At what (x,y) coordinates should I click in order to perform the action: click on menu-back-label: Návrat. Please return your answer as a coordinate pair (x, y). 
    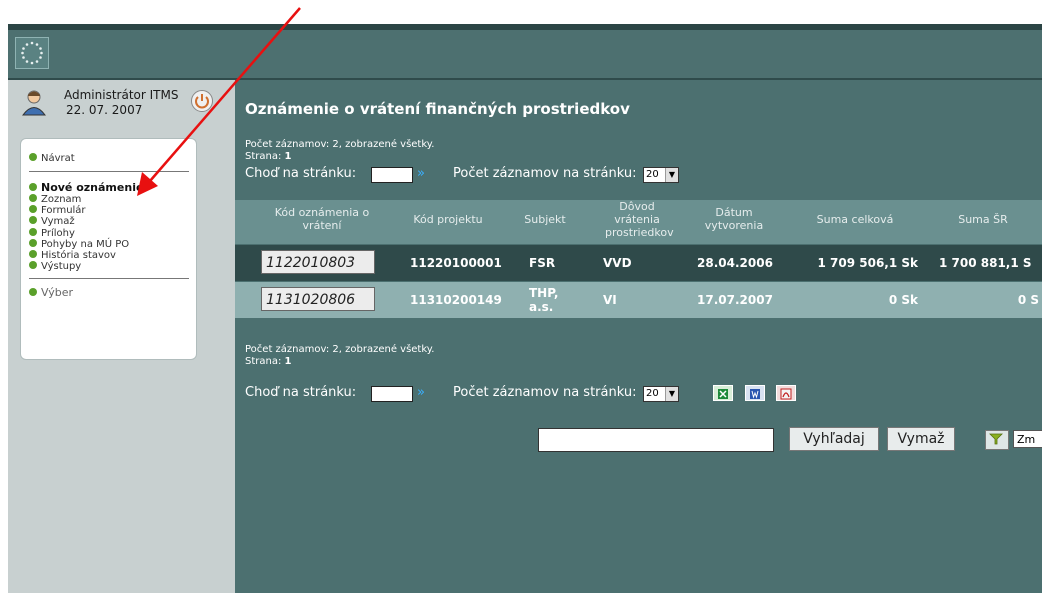
    Looking at the image, I should click on (58, 158).